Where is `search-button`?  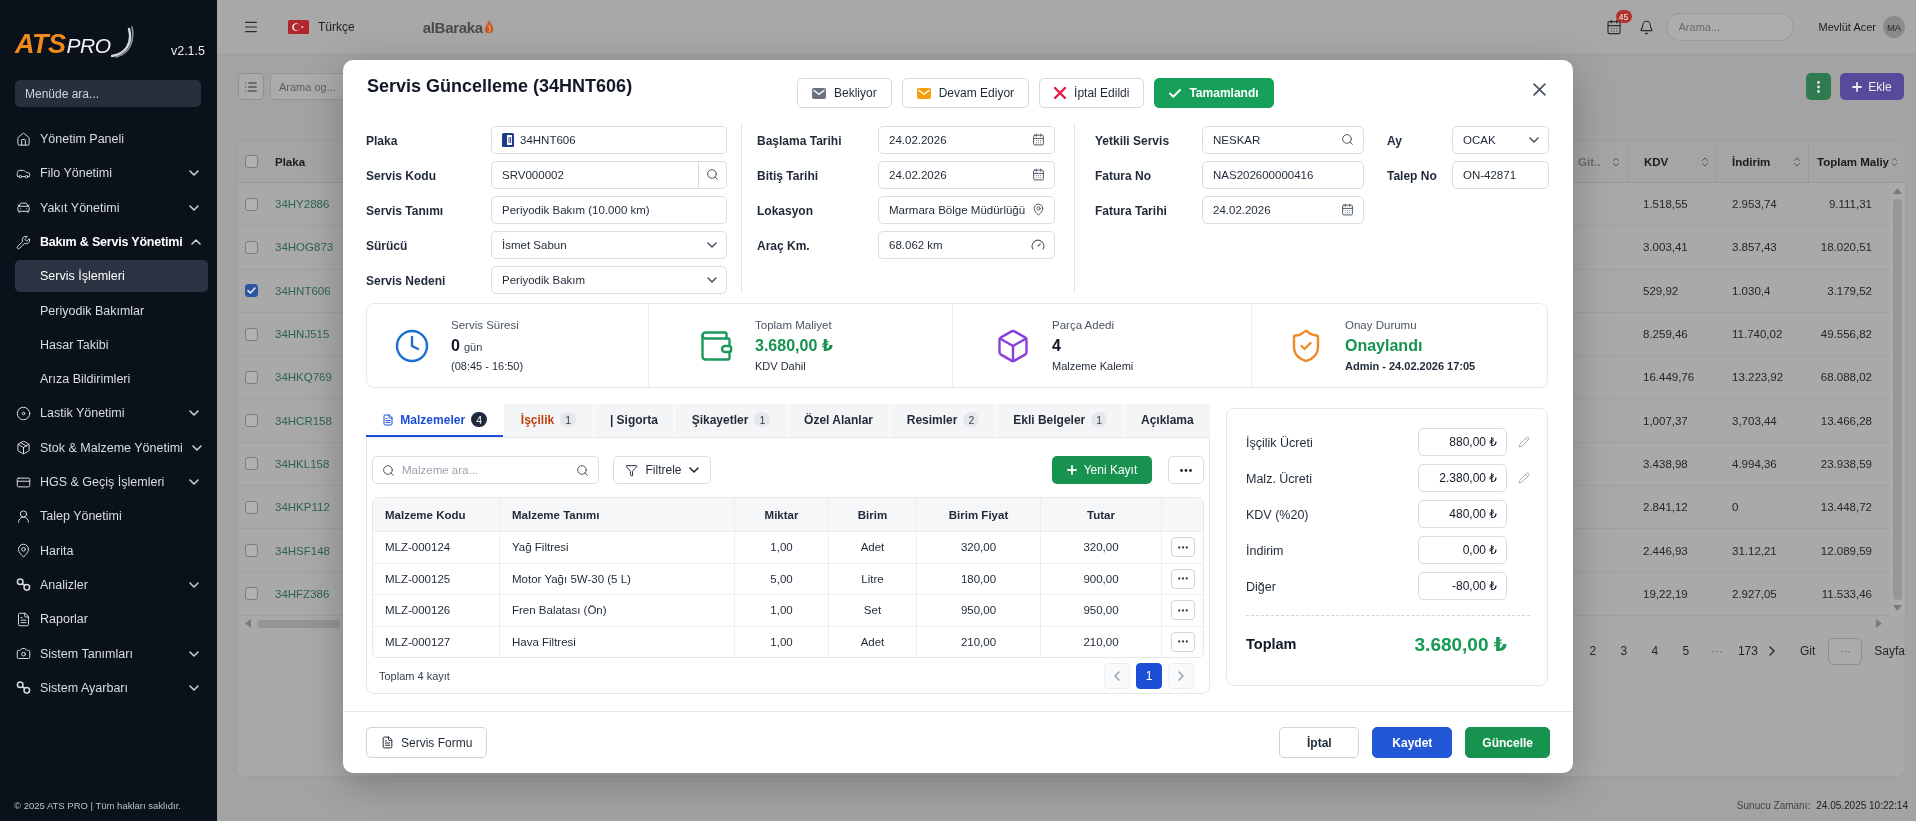
search-button is located at coordinates (712, 174).